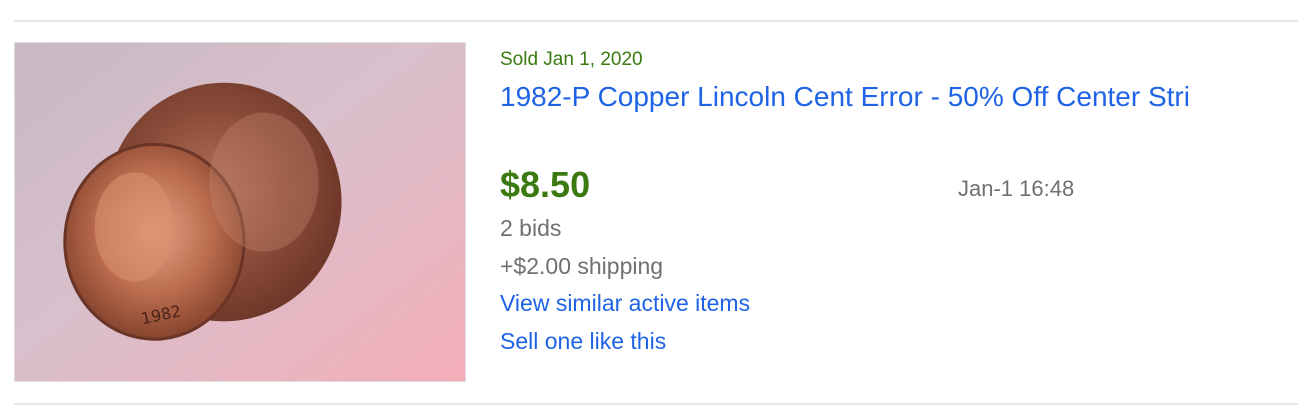  What do you see at coordinates (625, 303) in the screenshot?
I see `view-similar-link: View similar active items` at bounding box center [625, 303].